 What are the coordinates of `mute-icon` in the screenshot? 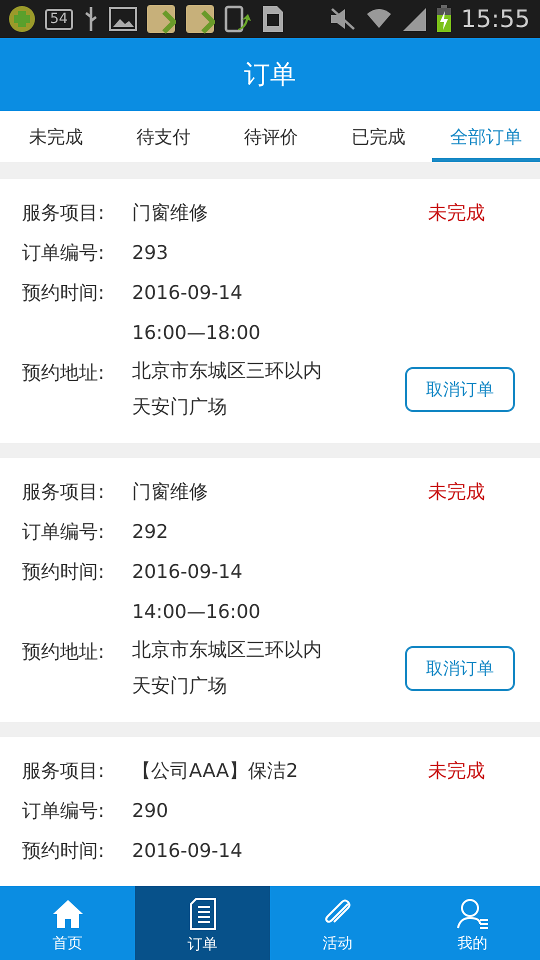 It's located at (342, 19).